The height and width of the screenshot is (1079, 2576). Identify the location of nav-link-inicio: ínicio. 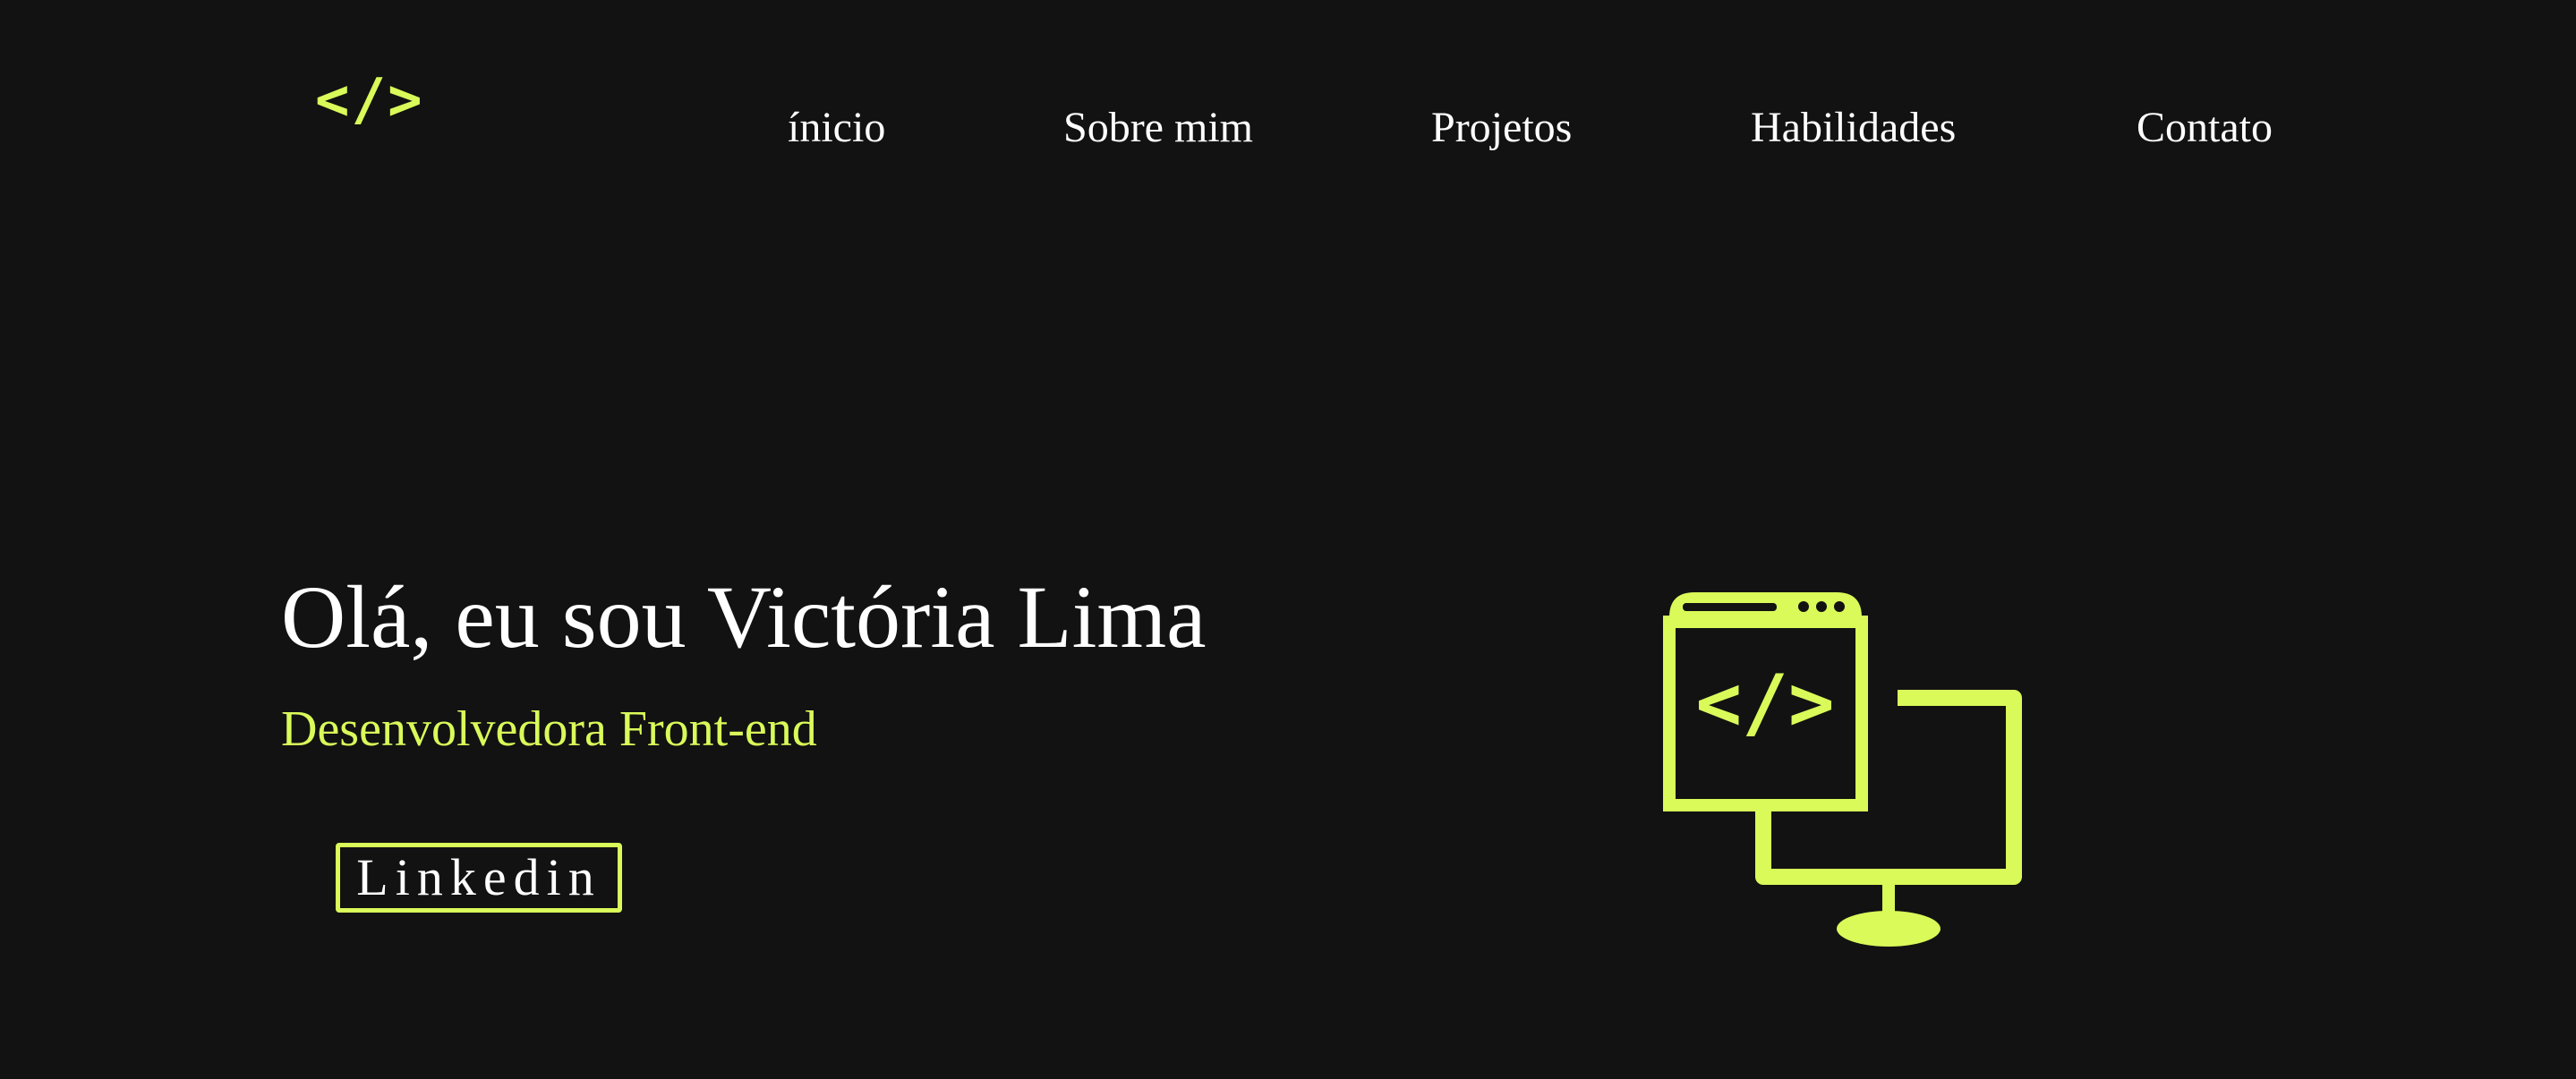
(836, 128).